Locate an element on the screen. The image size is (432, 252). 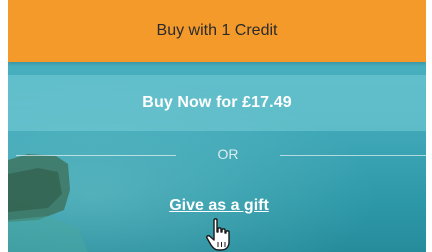
divider-line-left is located at coordinates (96, 155).